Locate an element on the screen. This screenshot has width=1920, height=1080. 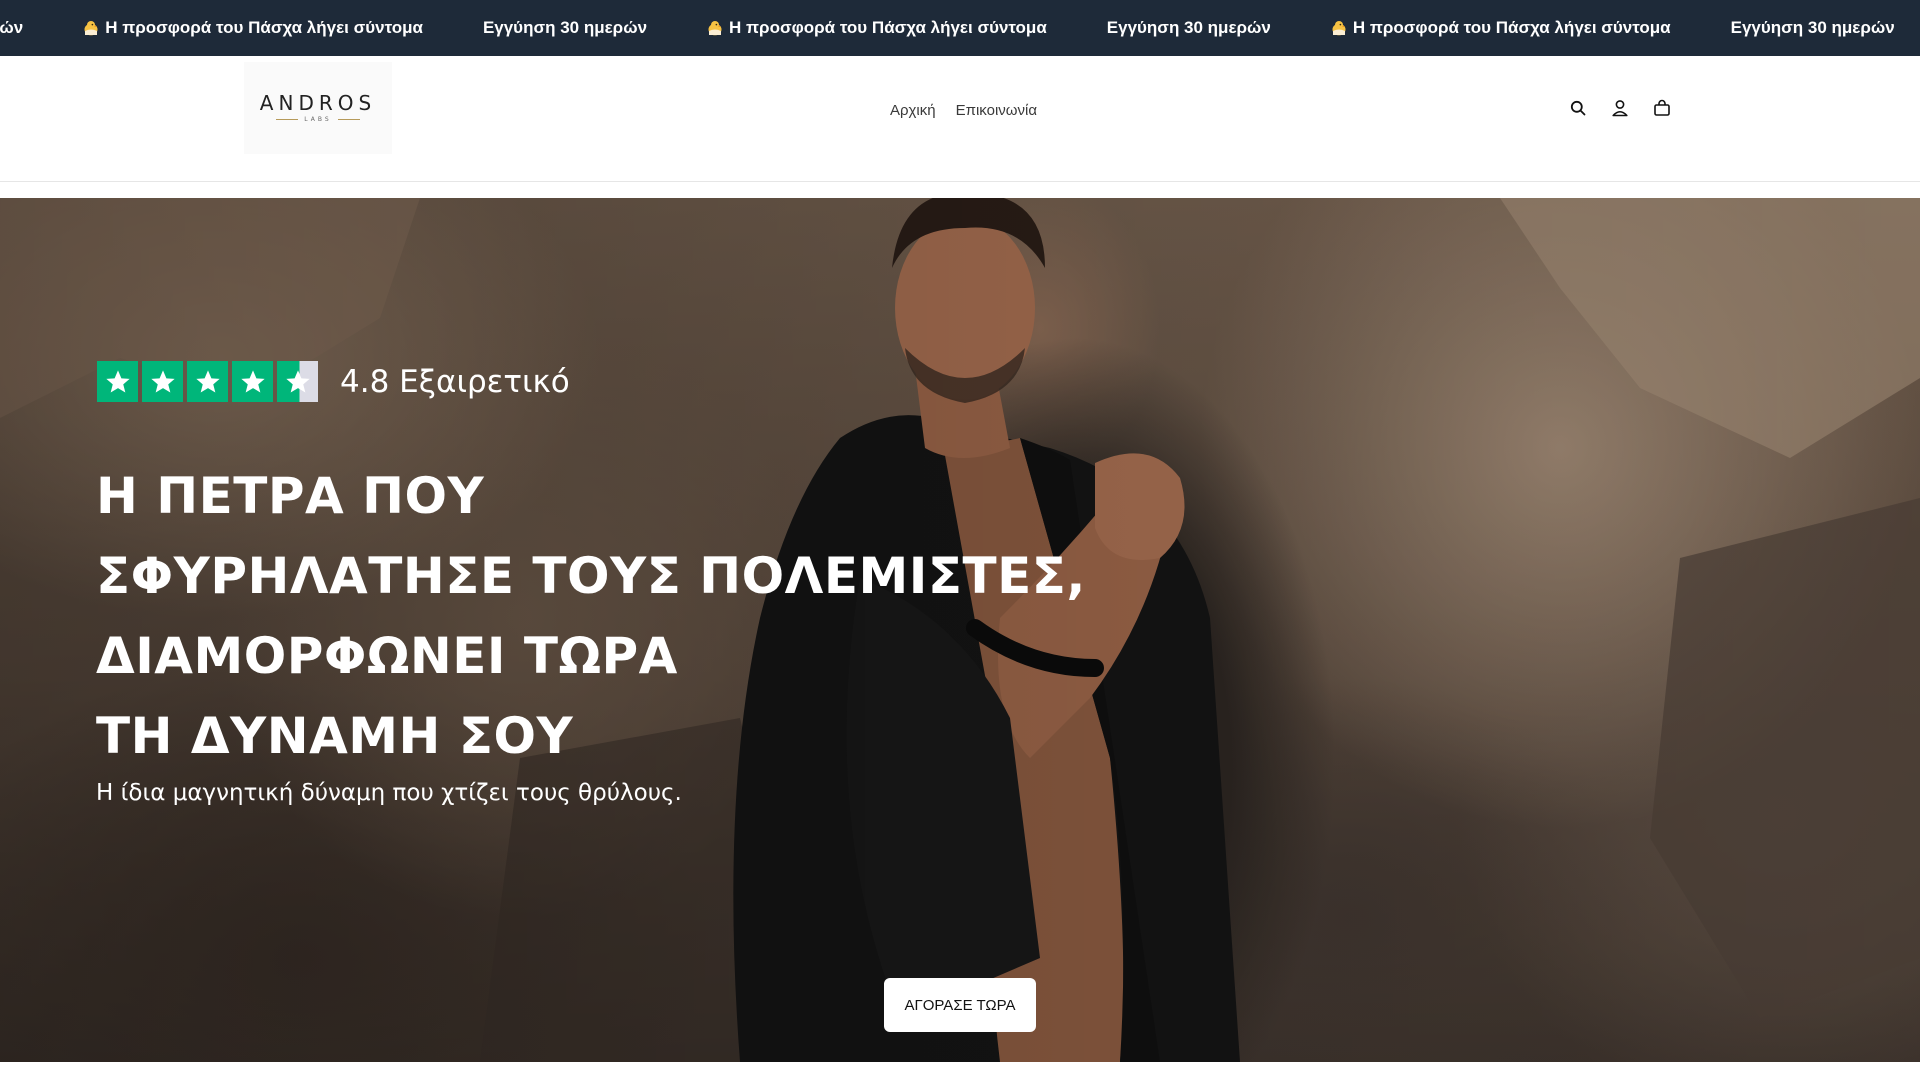
logo: ANDROS LABS is located at coordinates (318, 108).